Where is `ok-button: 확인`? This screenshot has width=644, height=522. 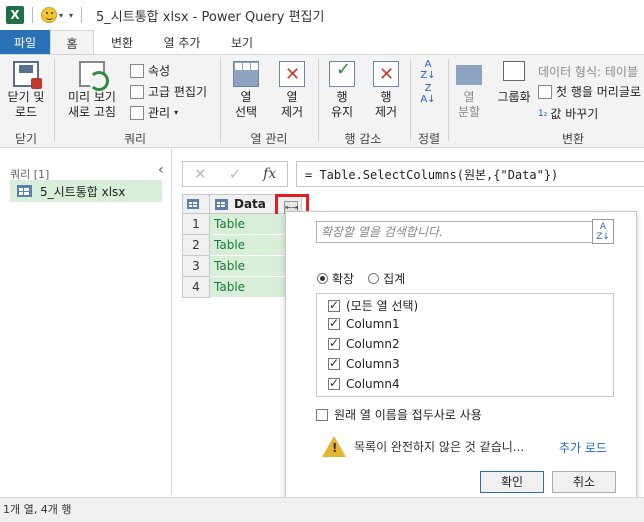 ok-button: 확인 is located at coordinates (512, 482).